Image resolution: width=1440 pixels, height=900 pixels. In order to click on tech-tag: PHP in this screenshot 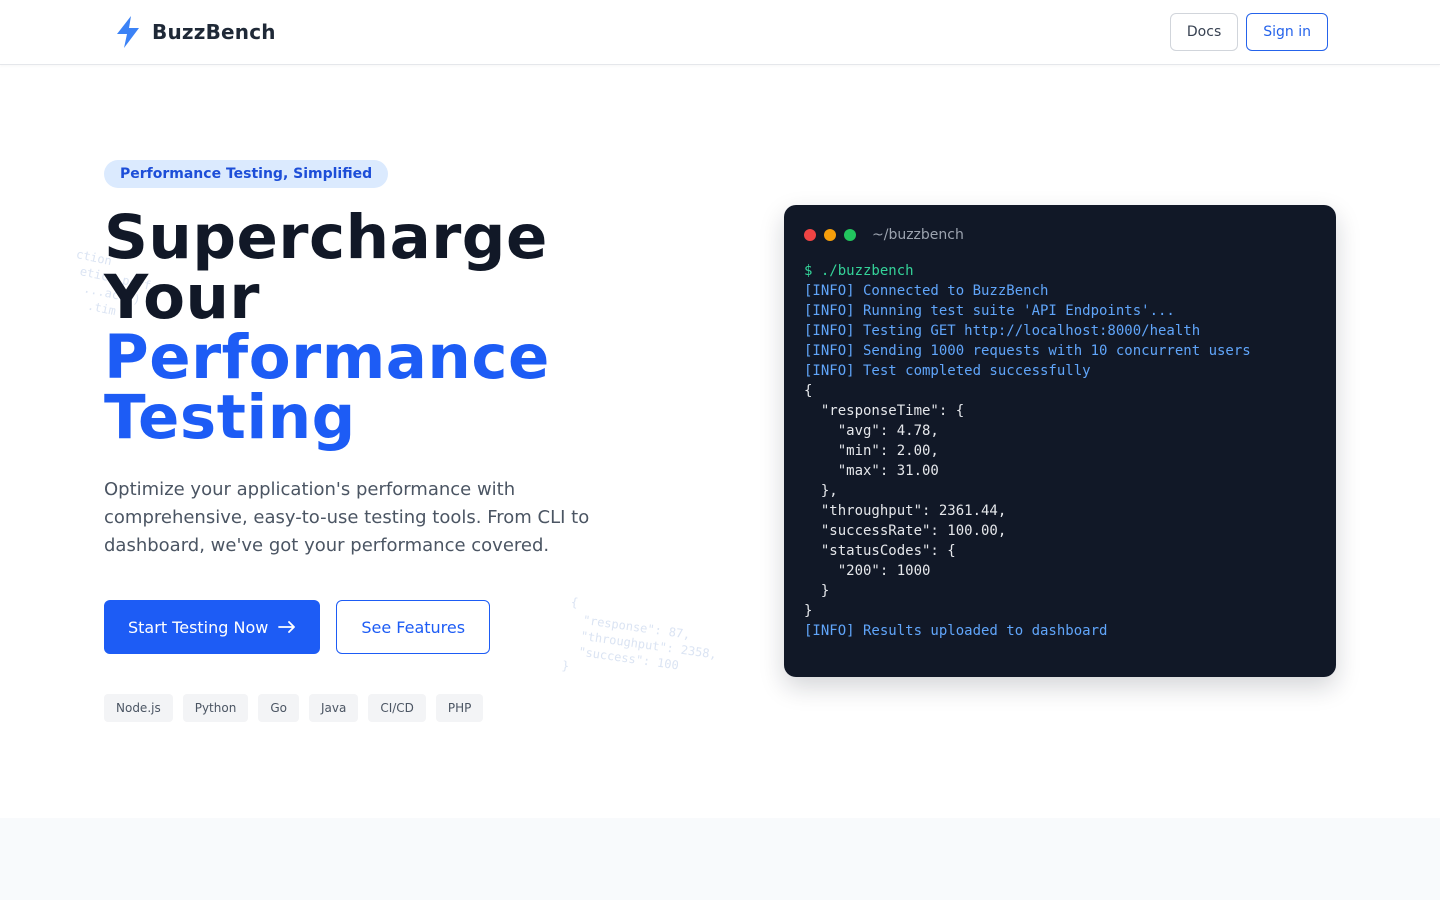, I will do `click(459, 708)`.